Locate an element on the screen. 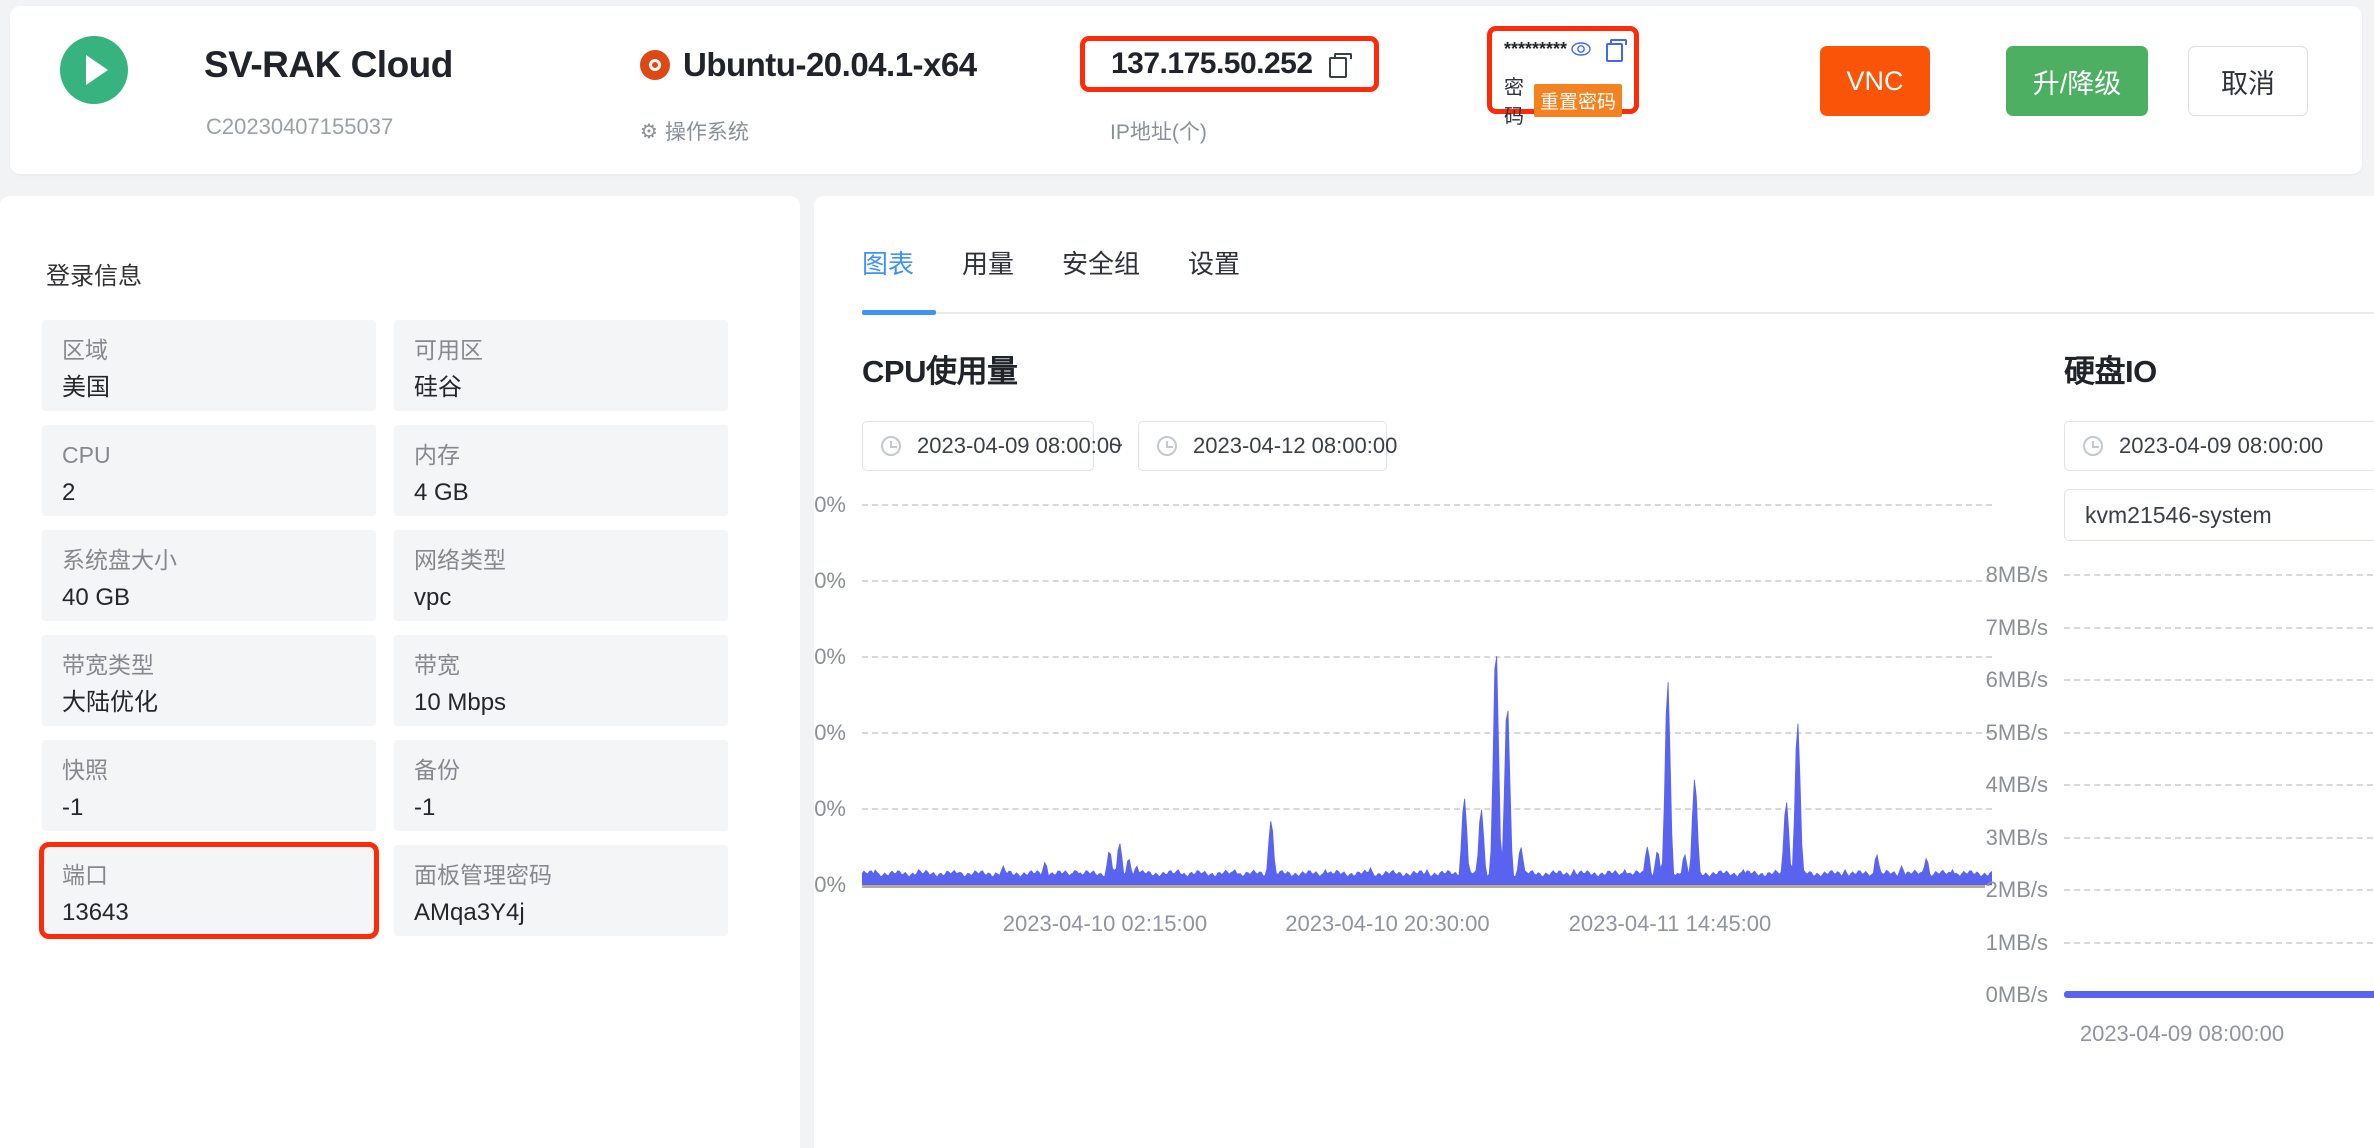  login-info-title: 登录信息 is located at coordinates (94, 276).